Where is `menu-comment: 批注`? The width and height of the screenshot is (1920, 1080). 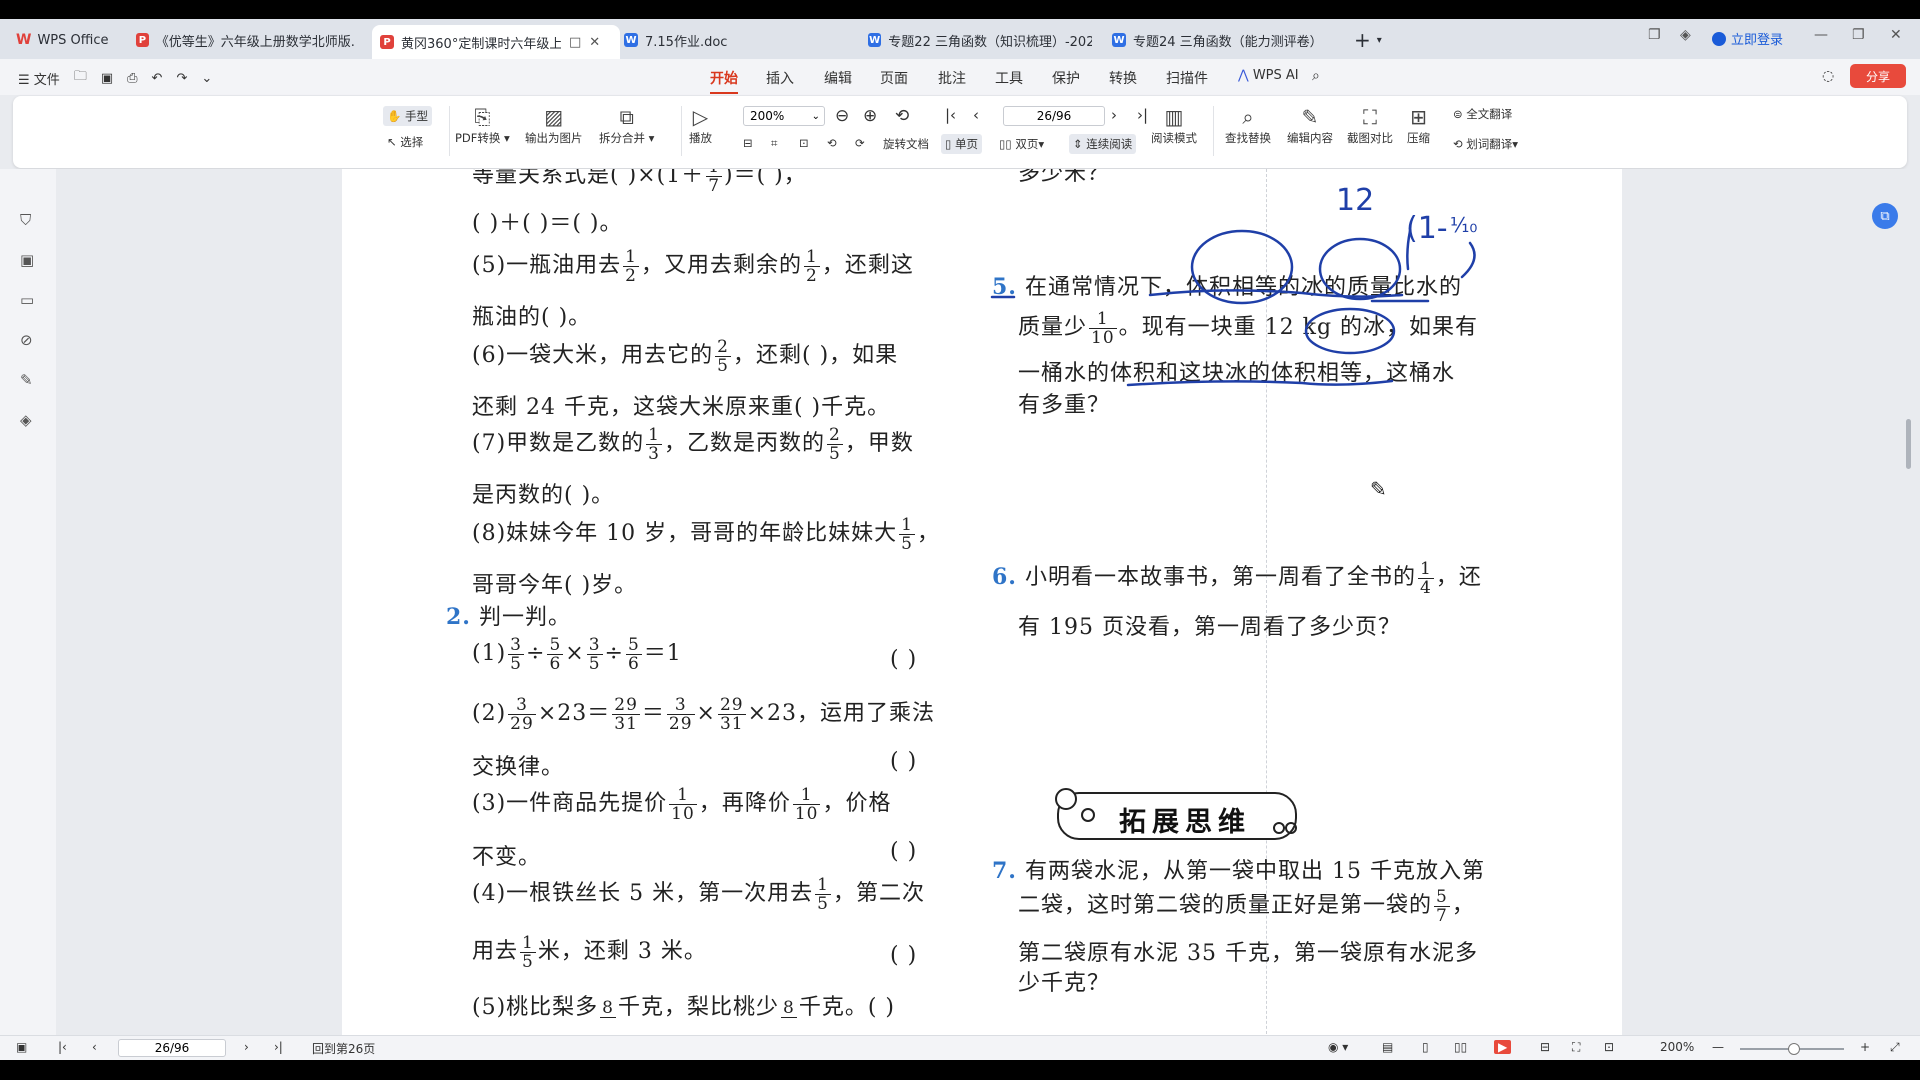
menu-comment: 批注 is located at coordinates (952, 78).